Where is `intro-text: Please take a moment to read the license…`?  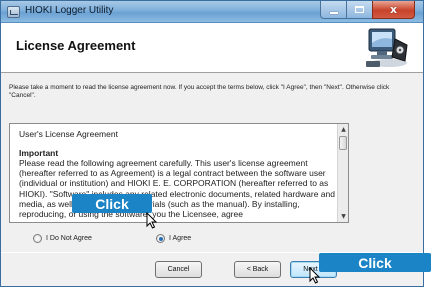 intro-text: Please take a moment to read the license… is located at coordinates (199, 91).